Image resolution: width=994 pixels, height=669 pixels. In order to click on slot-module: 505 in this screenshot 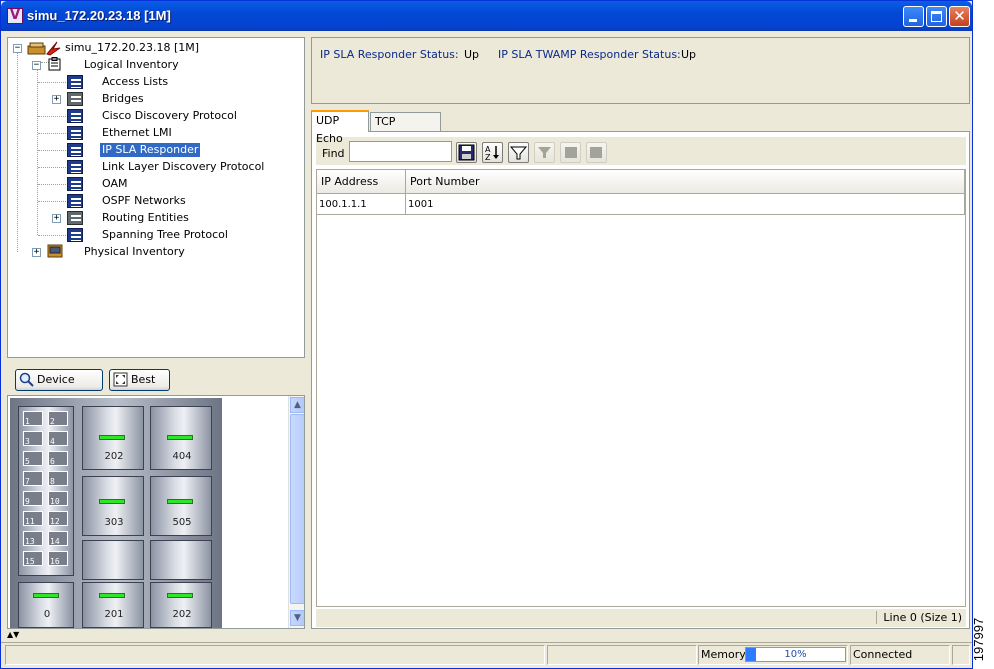, I will do `click(181, 506)`.